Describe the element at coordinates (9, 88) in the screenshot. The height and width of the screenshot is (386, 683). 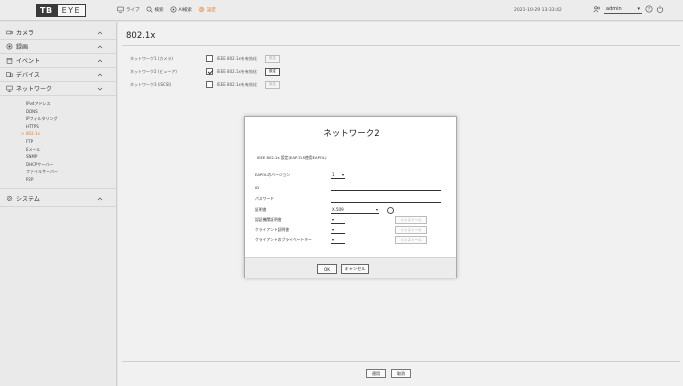
I see `network-icon` at that location.